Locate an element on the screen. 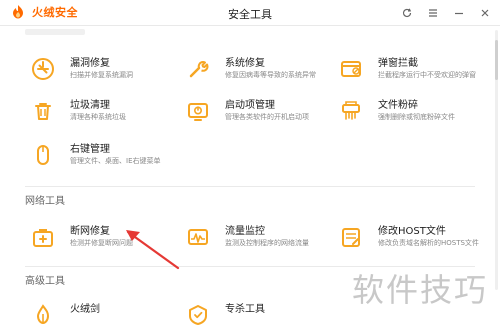 This screenshot has width=500, height=329. section-title-advanced: 高级工具 is located at coordinates (45, 281).